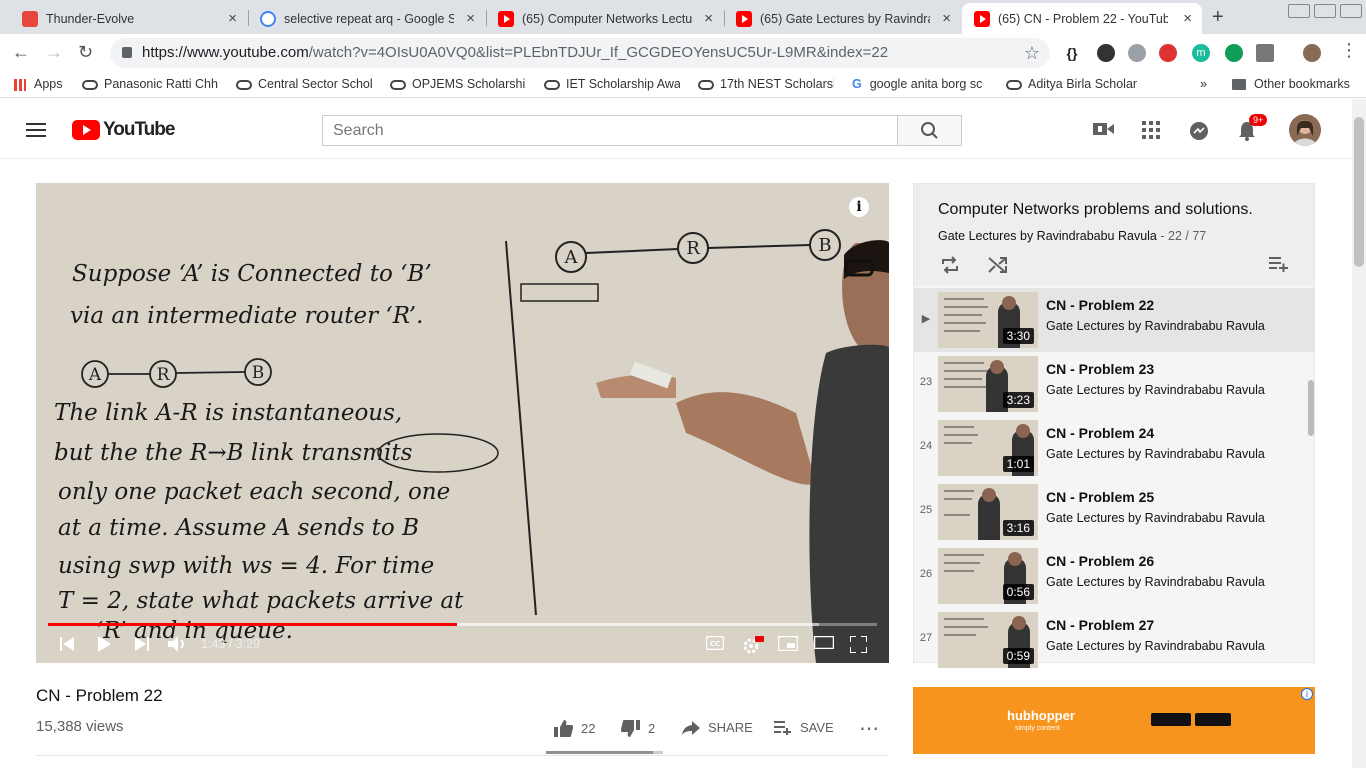 Image resolution: width=1366 pixels, height=768 pixels. I want to click on progress-bar, so click(462, 624).